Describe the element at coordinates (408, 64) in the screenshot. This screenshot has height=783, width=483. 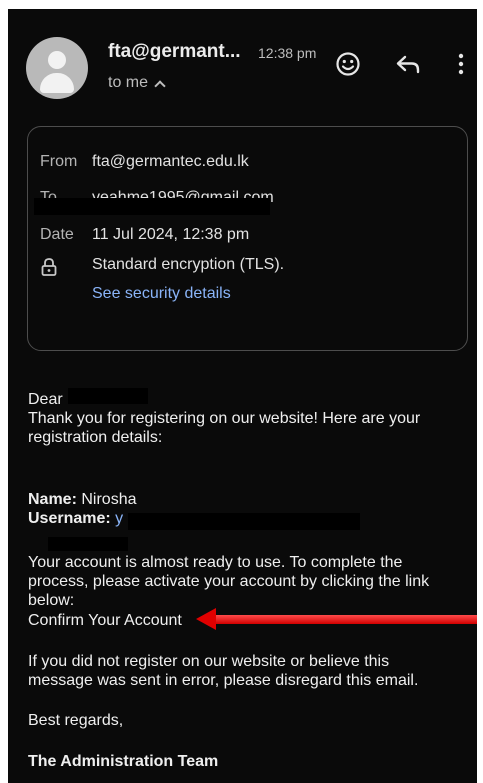
I see `reply-icon` at that location.